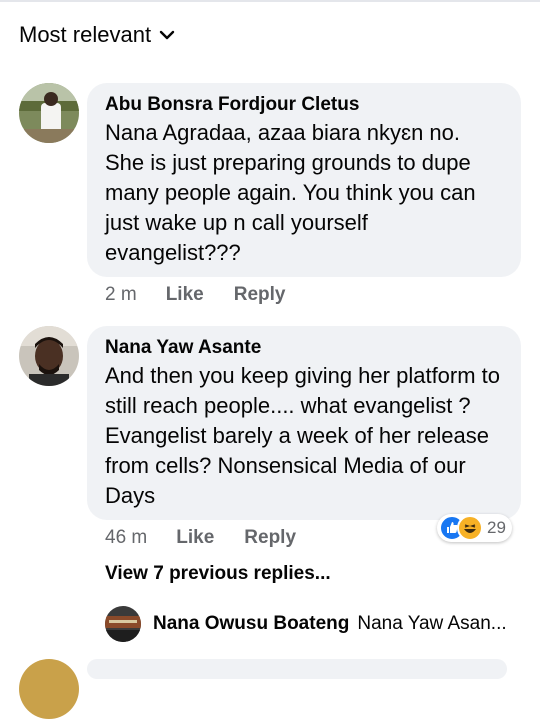 The width and height of the screenshot is (540, 719). I want to click on sort-dropdown: Most relevant, so click(97, 35).